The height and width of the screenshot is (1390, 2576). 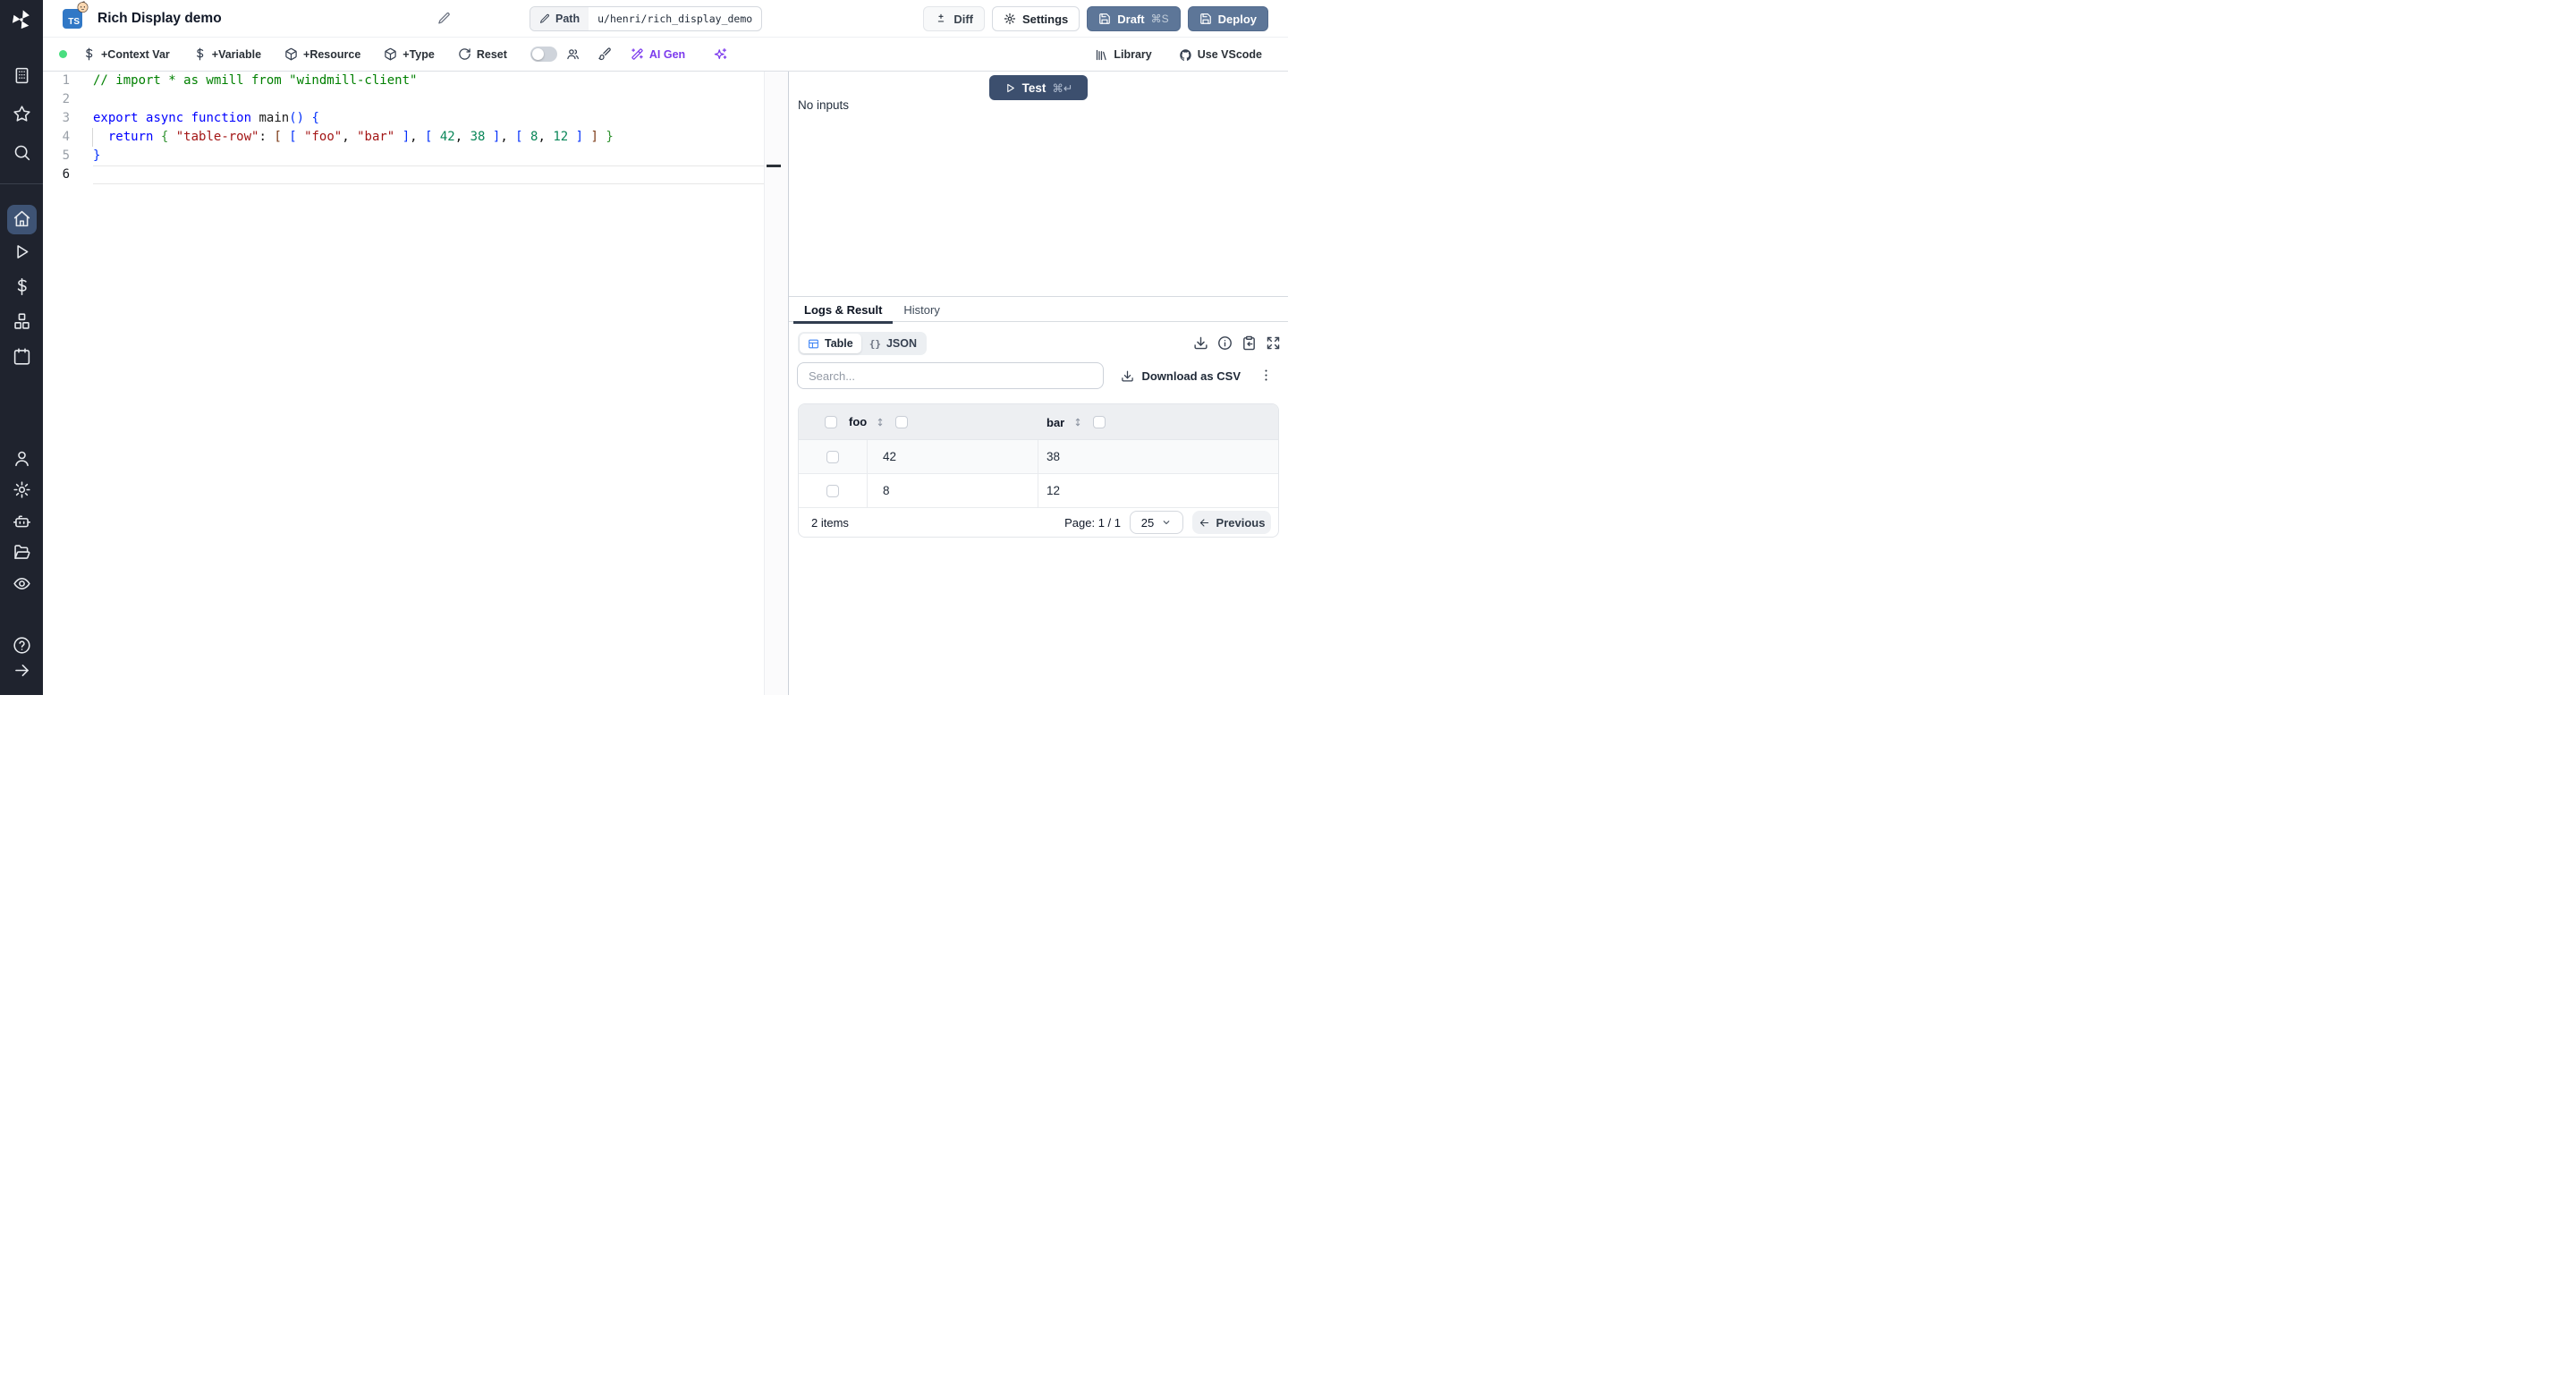 I want to click on page-size-select: 25, so click(x=1156, y=522).